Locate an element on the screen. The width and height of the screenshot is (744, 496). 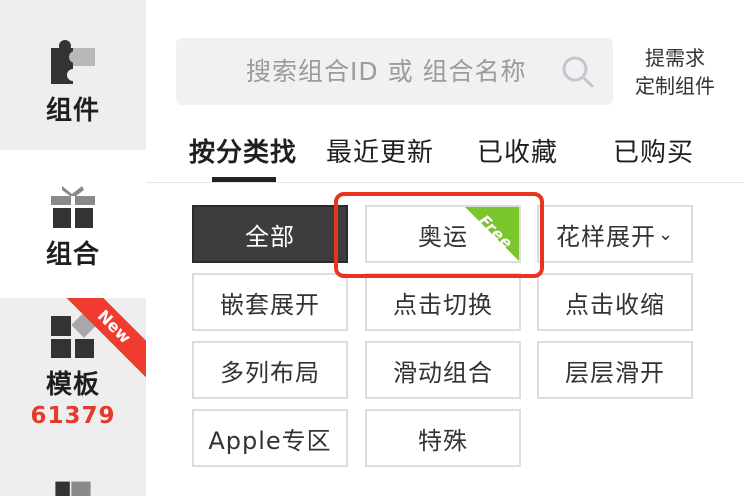
folder-icon is located at coordinates (73, 488).